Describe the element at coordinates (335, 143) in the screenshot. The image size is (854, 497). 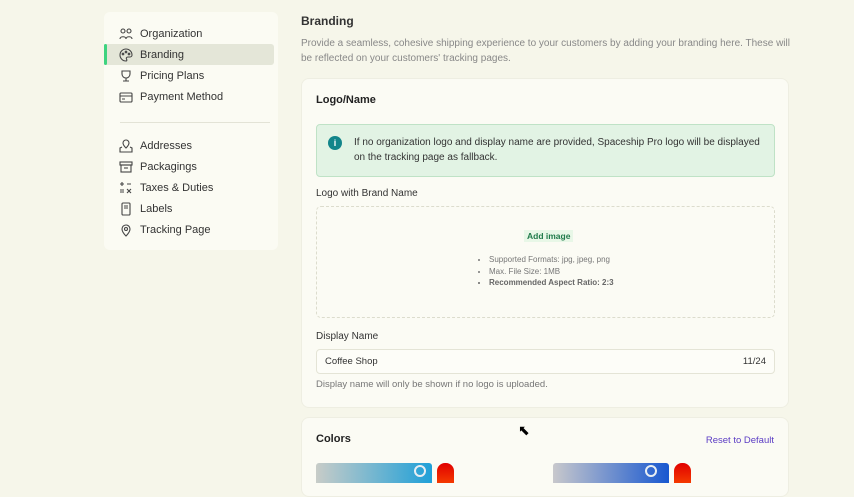
I see `info-icon: i` at that location.